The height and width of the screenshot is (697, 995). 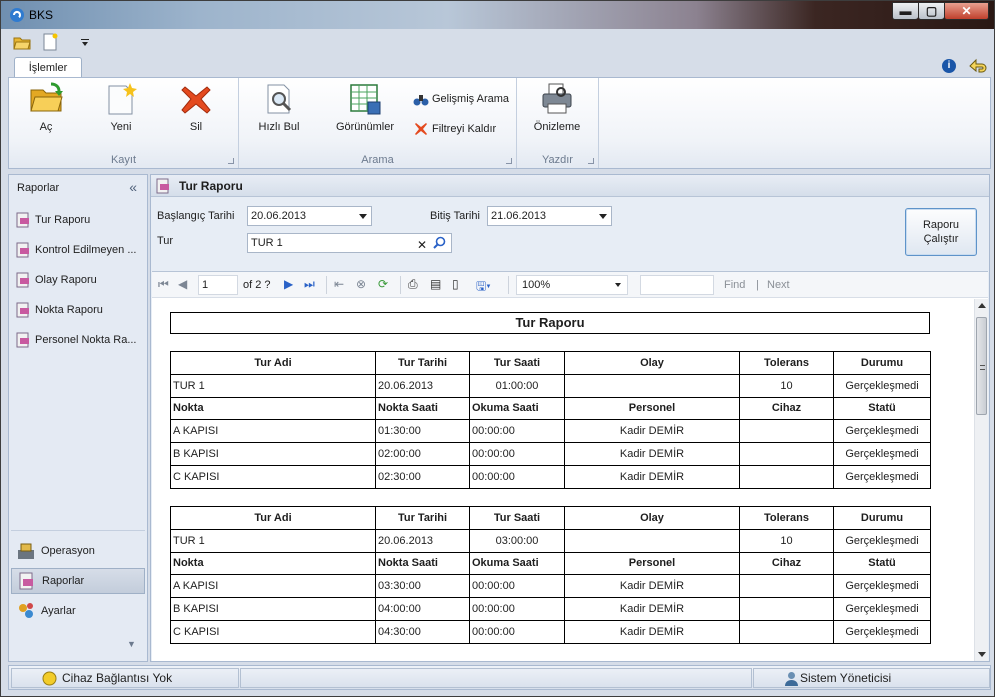 What do you see at coordinates (309, 216) in the screenshot?
I see `start-date-picker: 20.06.2013` at bounding box center [309, 216].